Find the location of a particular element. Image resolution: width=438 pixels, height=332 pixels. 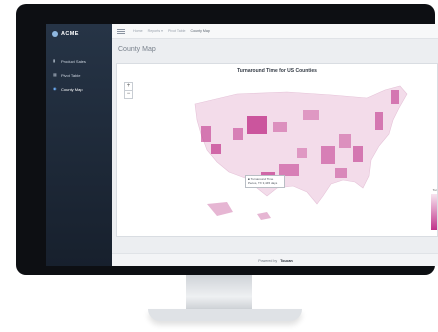

sidebar-item-product-sales: ▮ Product Sales is located at coordinates (79, 61).